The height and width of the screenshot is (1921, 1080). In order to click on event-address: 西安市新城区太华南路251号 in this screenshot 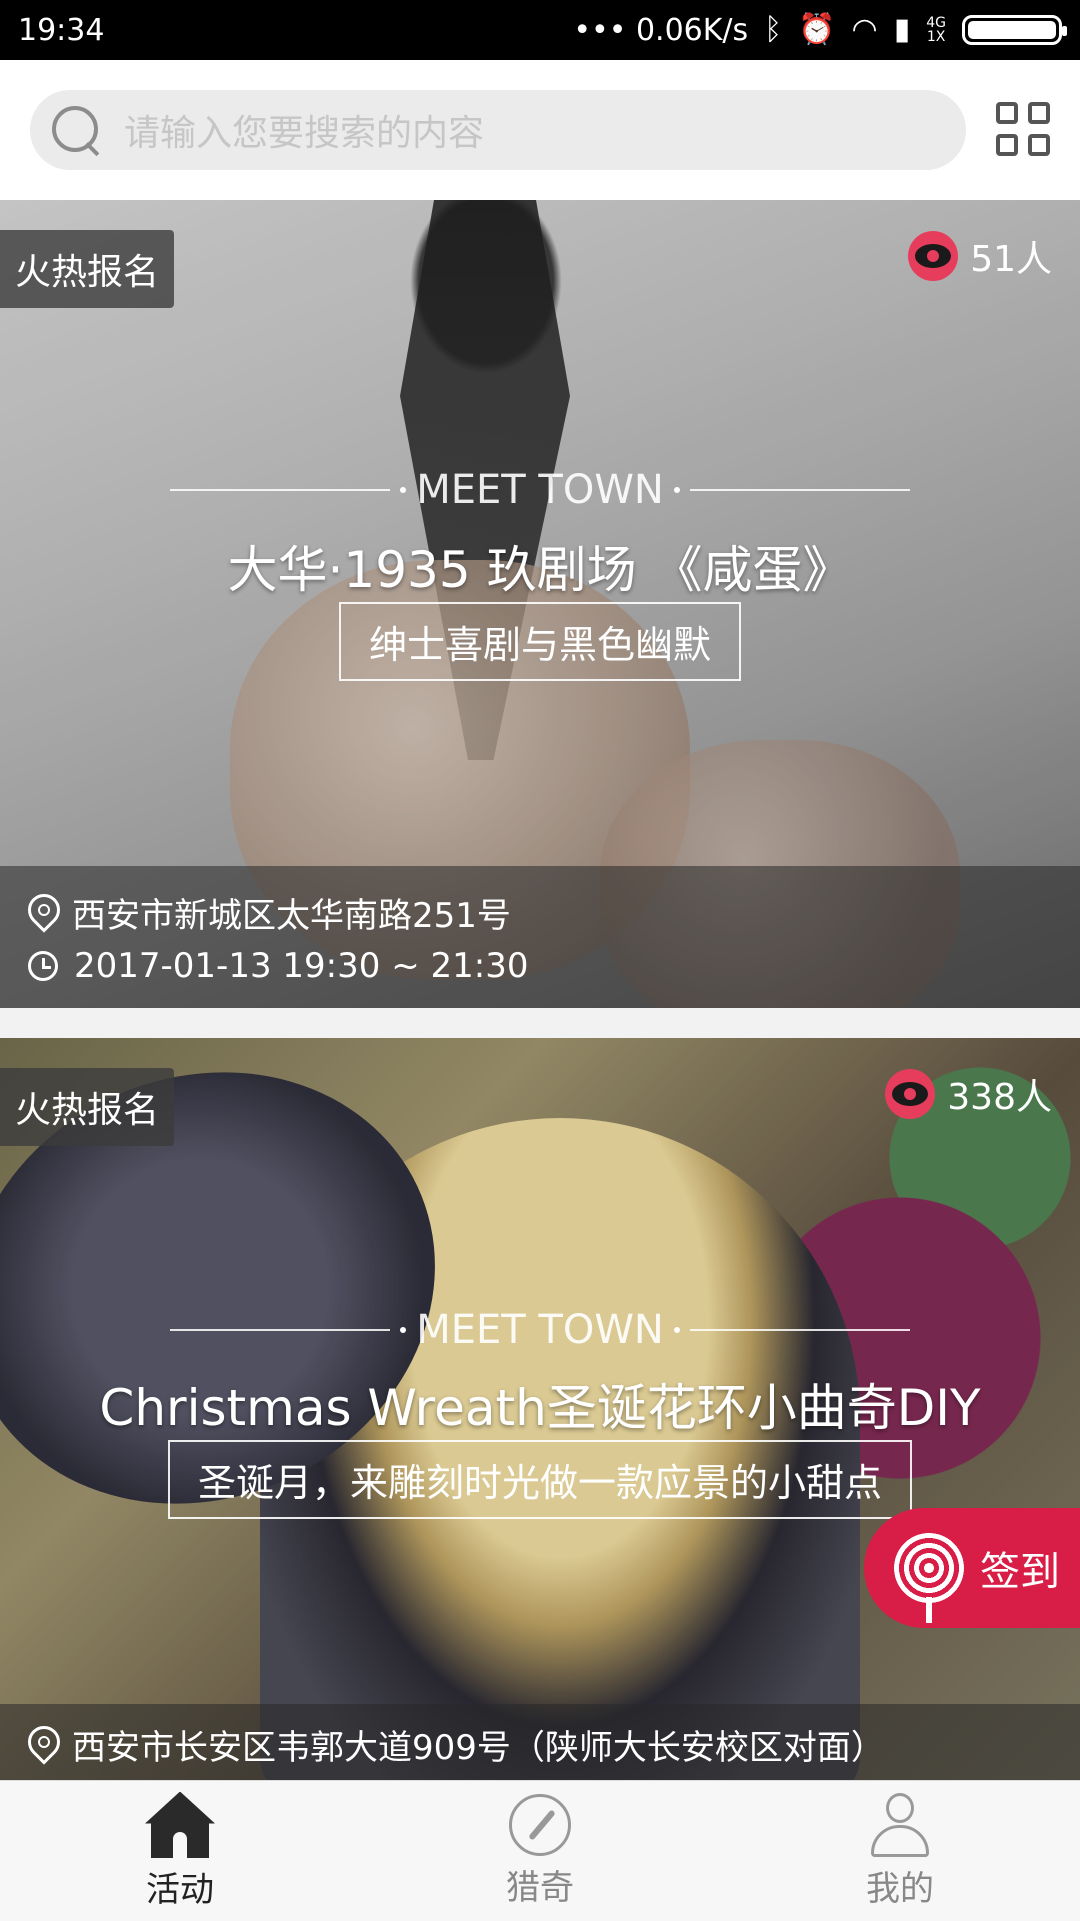, I will do `click(266, 911)`.